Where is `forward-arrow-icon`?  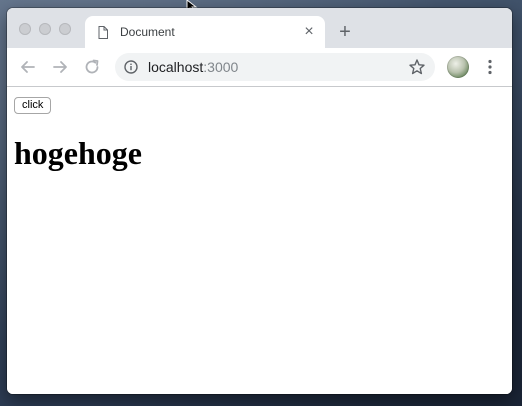
forward-arrow-icon is located at coordinates (60, 67).